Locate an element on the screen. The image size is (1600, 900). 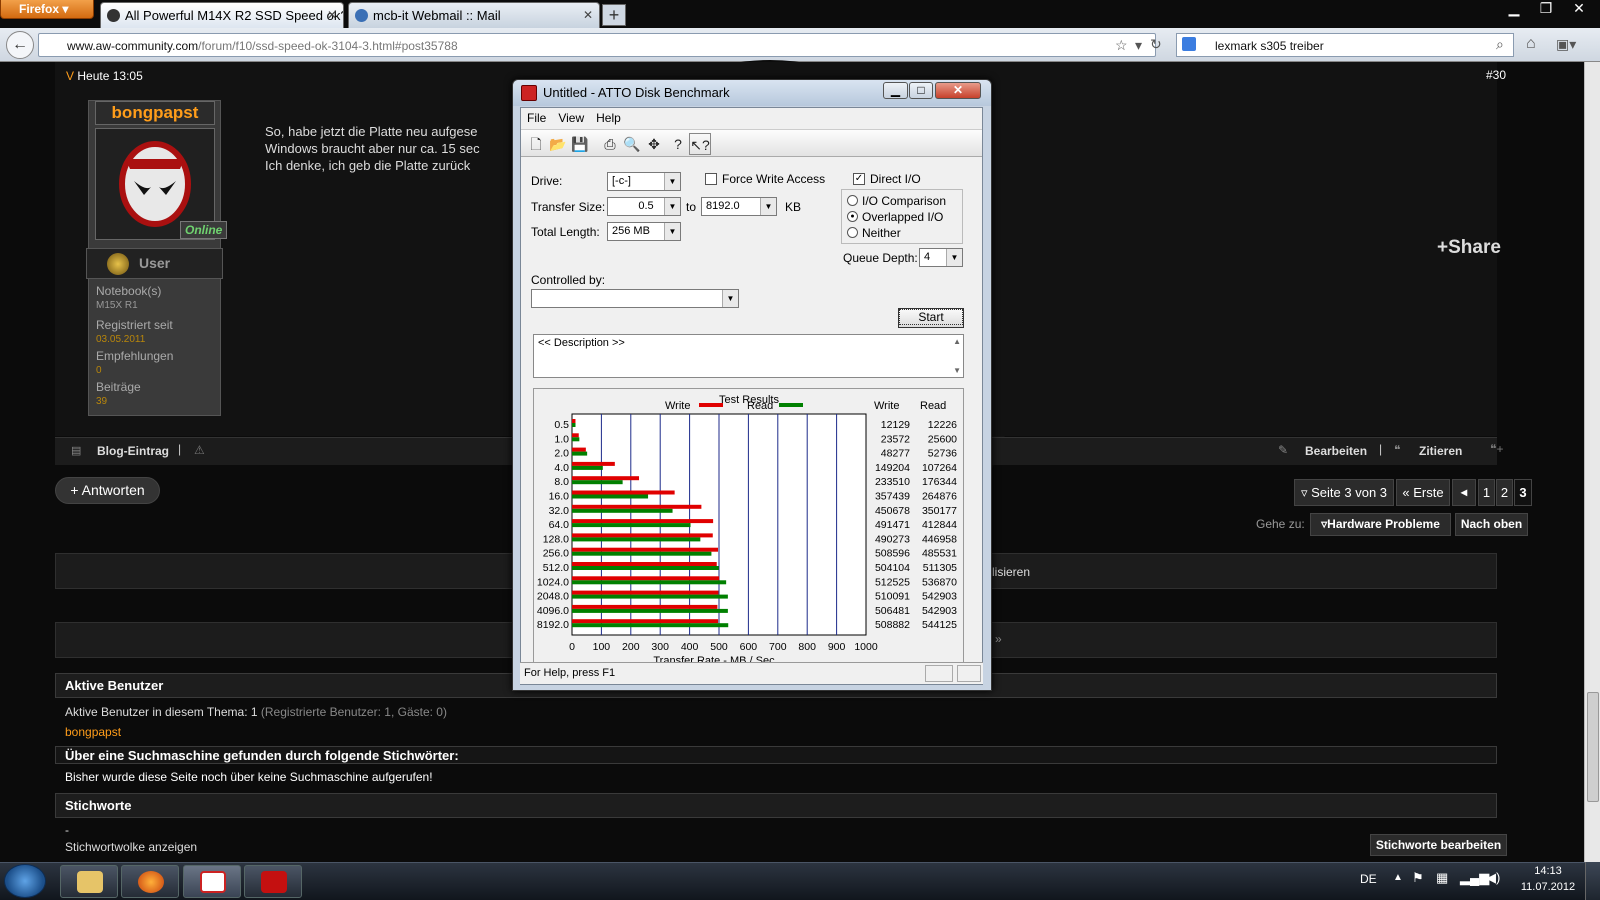
help-icon: ? is located at coordinates (678, 144).